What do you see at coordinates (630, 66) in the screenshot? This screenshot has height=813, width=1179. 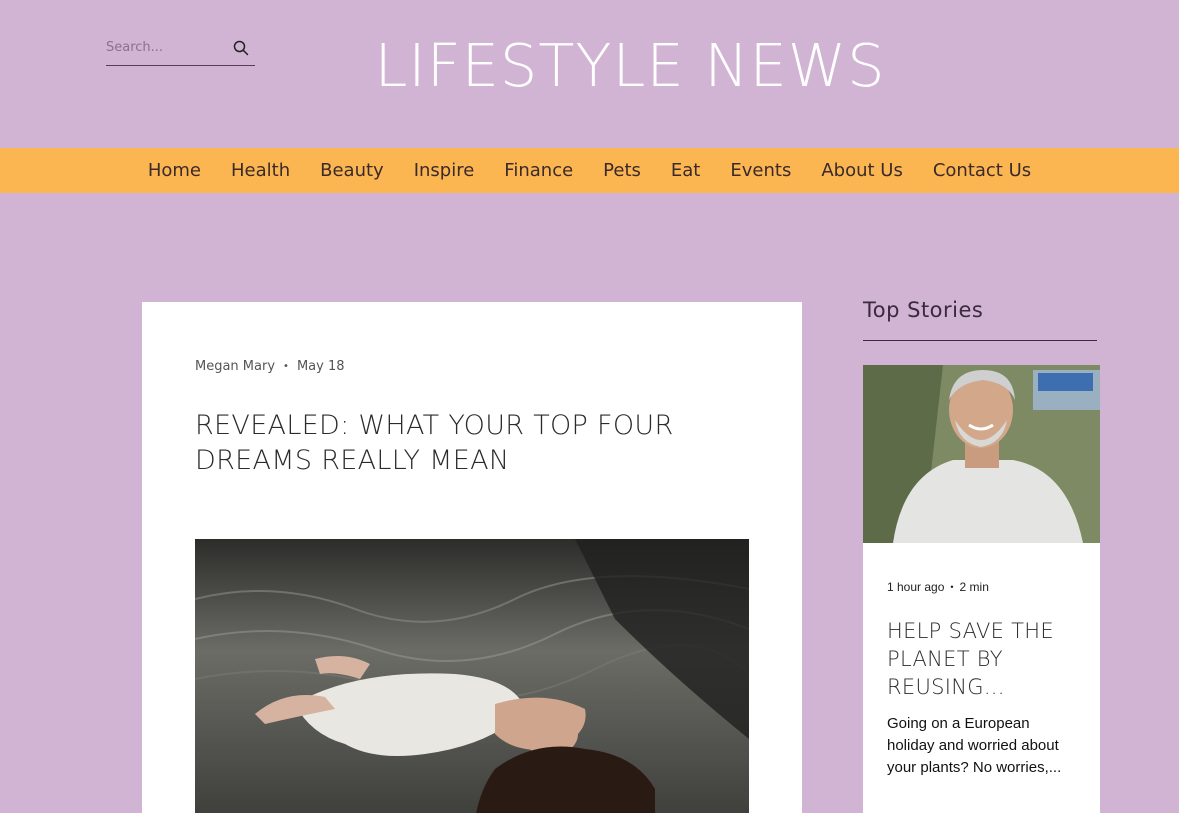 I see `site-title: LIFESTYLE NEWS` at bounding box center [630, 66].